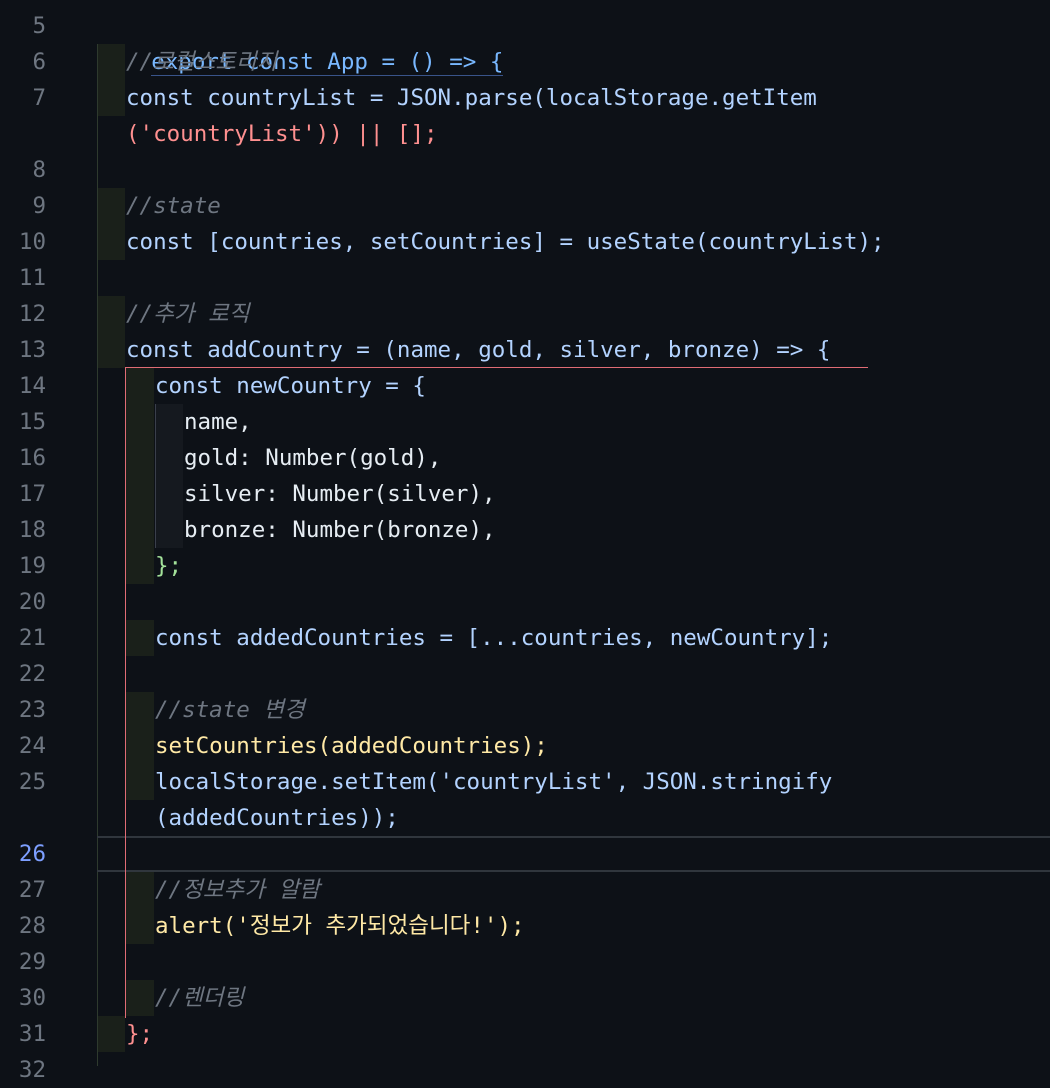 This screenshot has width=1050, height=1088. What do you see at coordinates (300, 42) in the screenshot?
I see `code-line: export const App = () => {` at bounding box center [300, 42].